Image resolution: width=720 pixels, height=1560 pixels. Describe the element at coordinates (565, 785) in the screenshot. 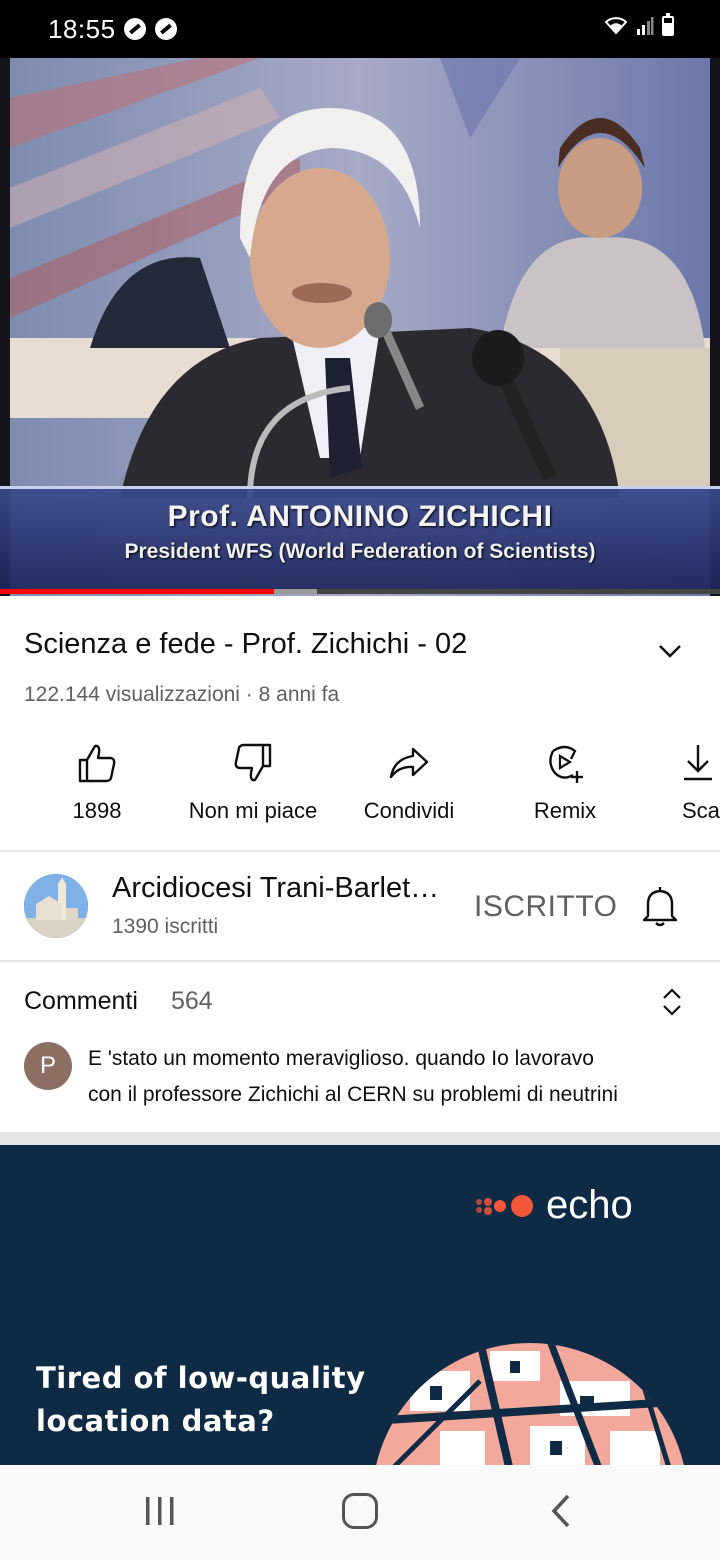

I see `remix-button: Remix` at that location.